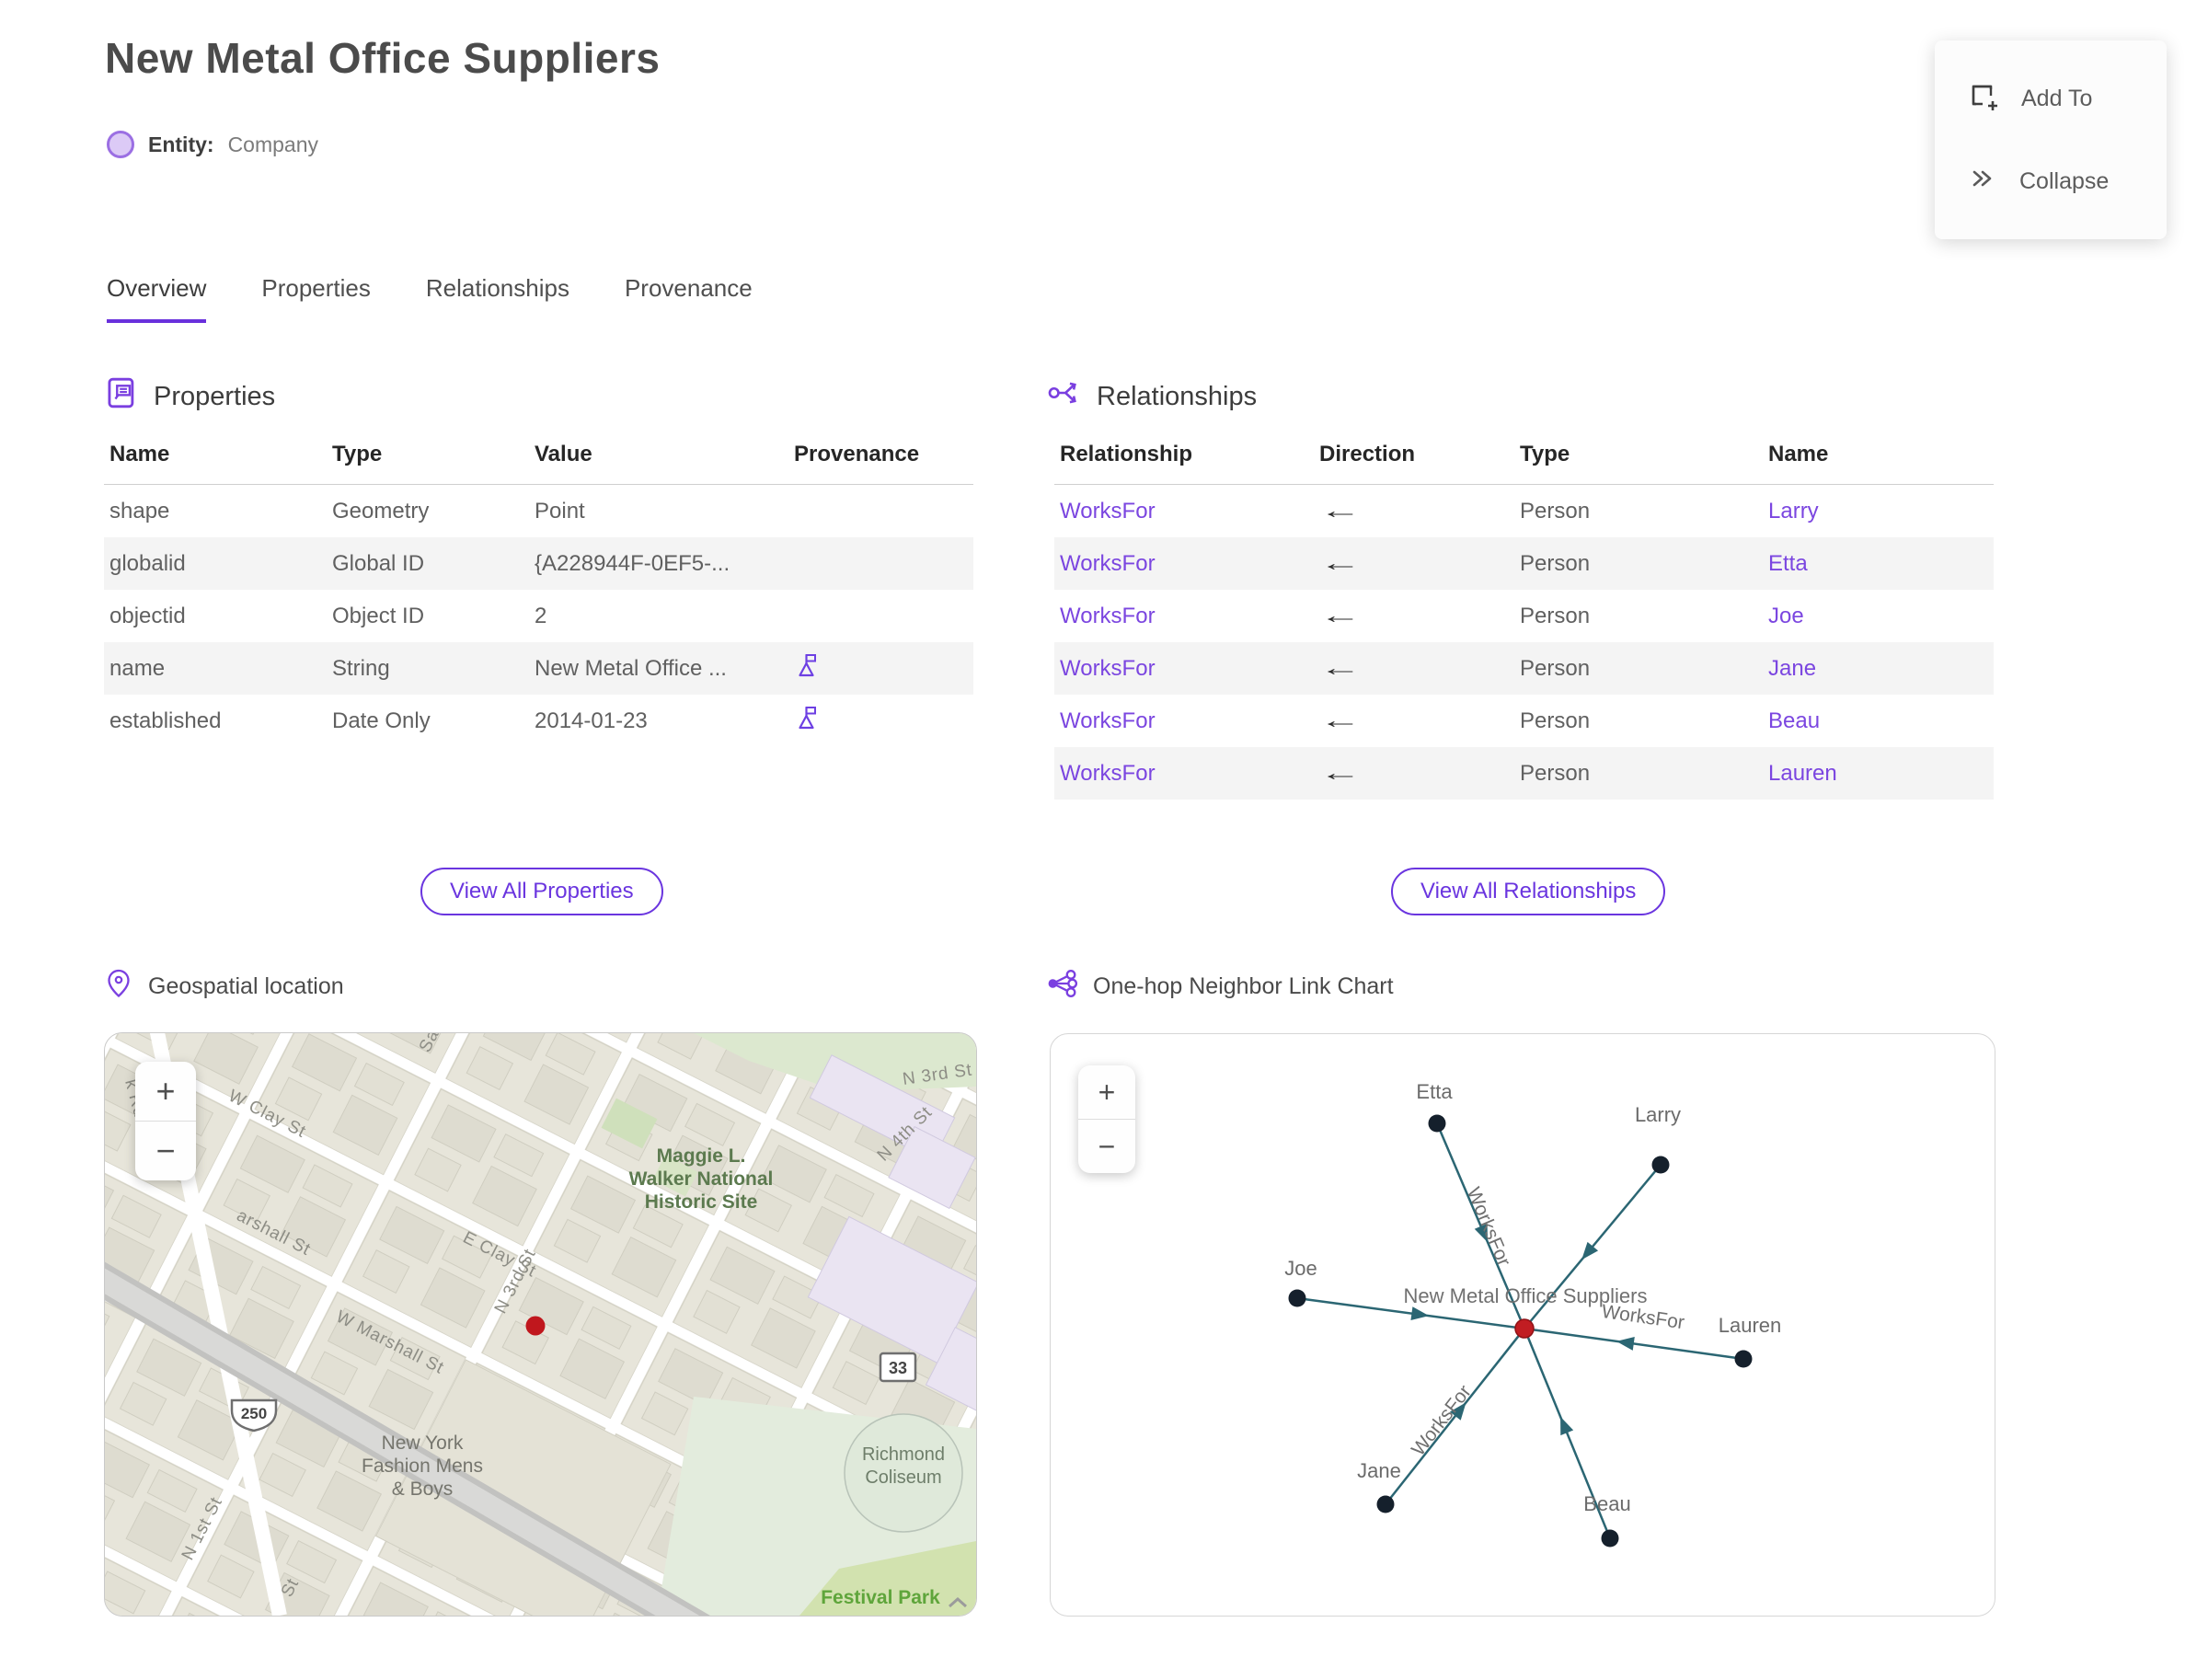 The image size is (2208, 1680). Describe the element at coordinates (181, 144) in the screenshot. I see `entity-label: Entity:` at that location.